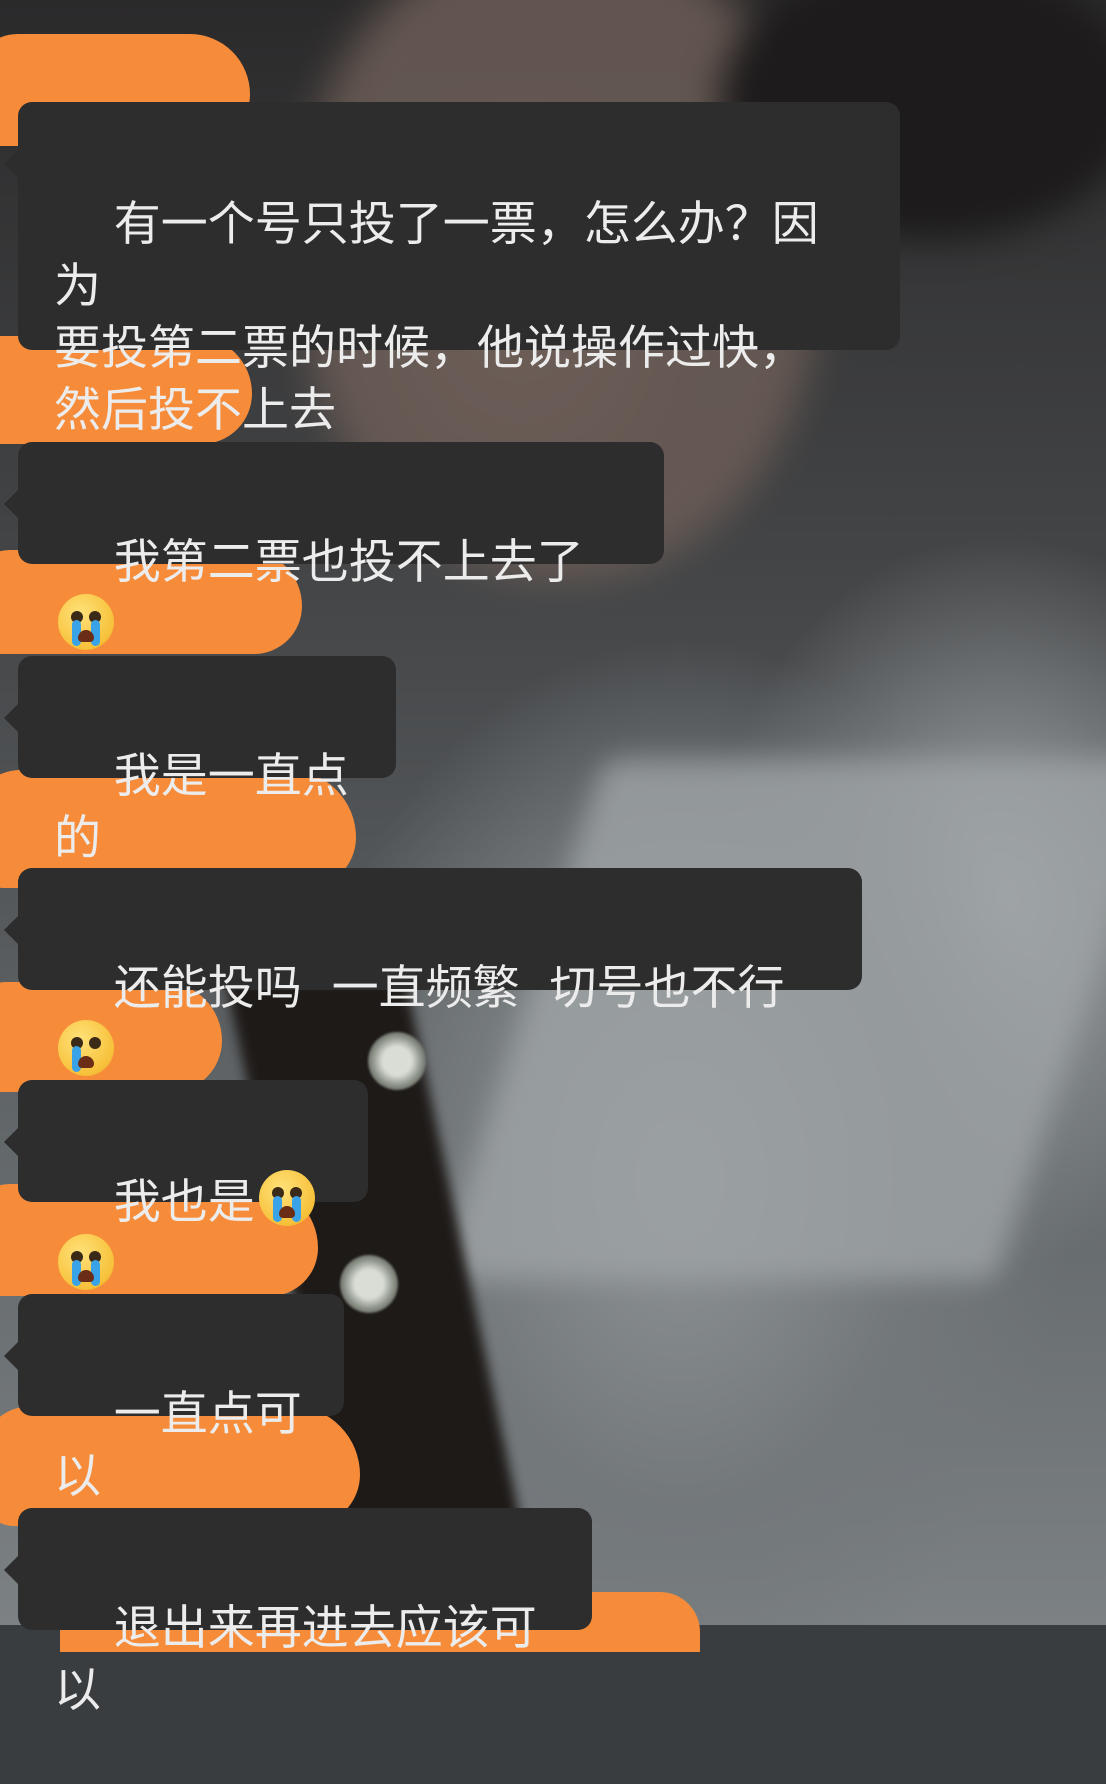 The width and height of the screenshot is (1106, 1784). Describe the element at coordinates (295, 1659) in the screenshot. I see `message-text: 退出来再进去应该可以` at that location.